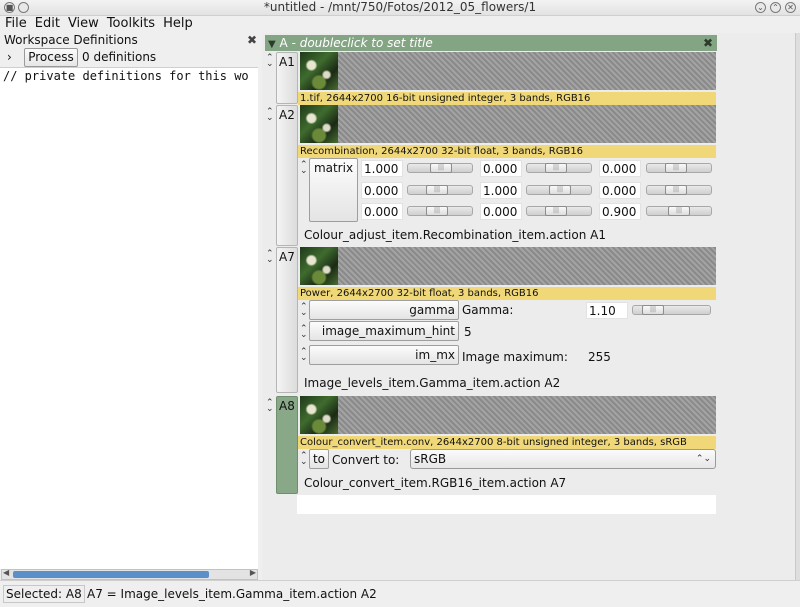 Image resolution: width=800 pixels, height=607 pixels. What do you see at coordinates (319, 266) in the screenshot?
I see `row-a7-thumbnail` at bounding box center [319, 266].